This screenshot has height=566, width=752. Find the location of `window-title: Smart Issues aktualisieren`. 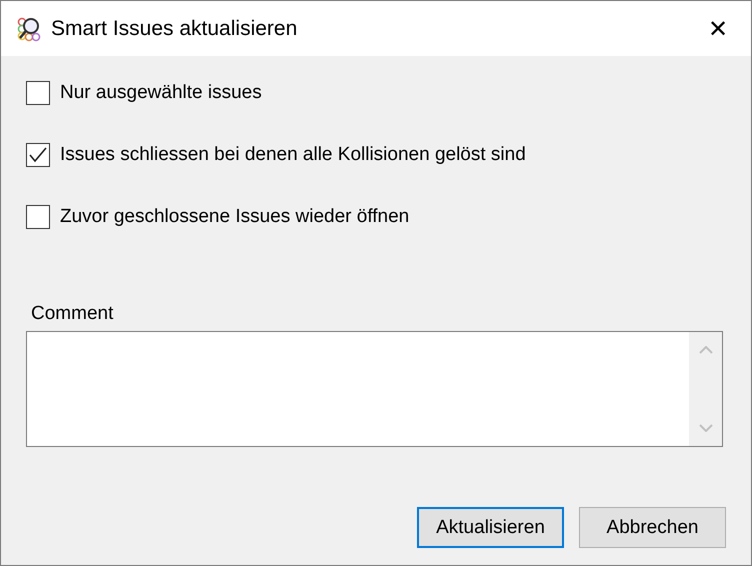

window-title: Smart Issues aktualisieren is located at coordinates (174, 28).